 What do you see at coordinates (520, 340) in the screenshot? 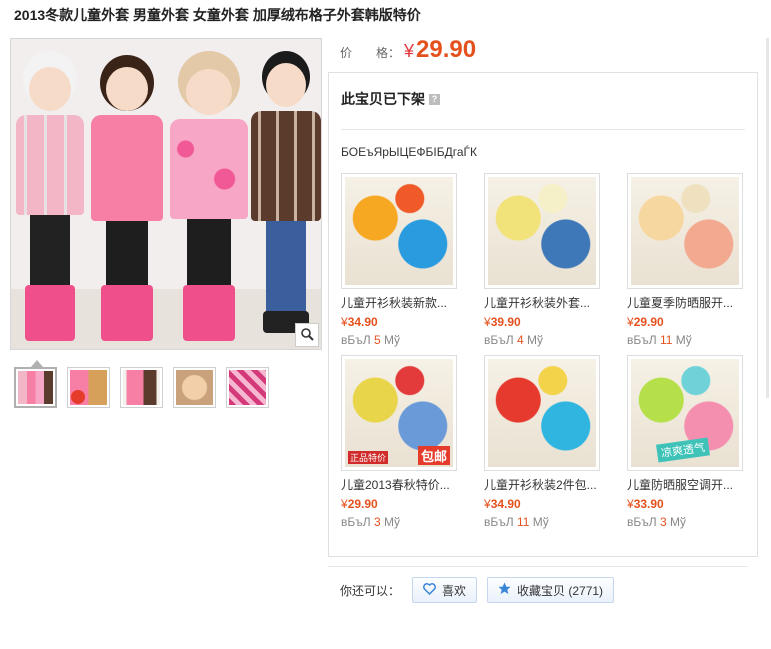
I see `sold-count: 4` at bounding box center [520, 340].